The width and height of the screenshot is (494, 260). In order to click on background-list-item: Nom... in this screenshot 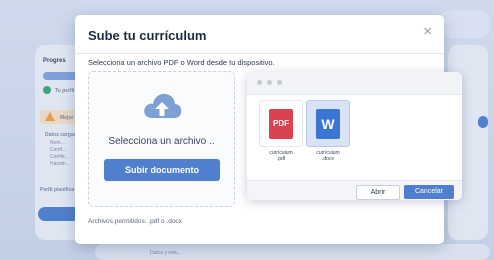, I will do `click(57, 143)`.